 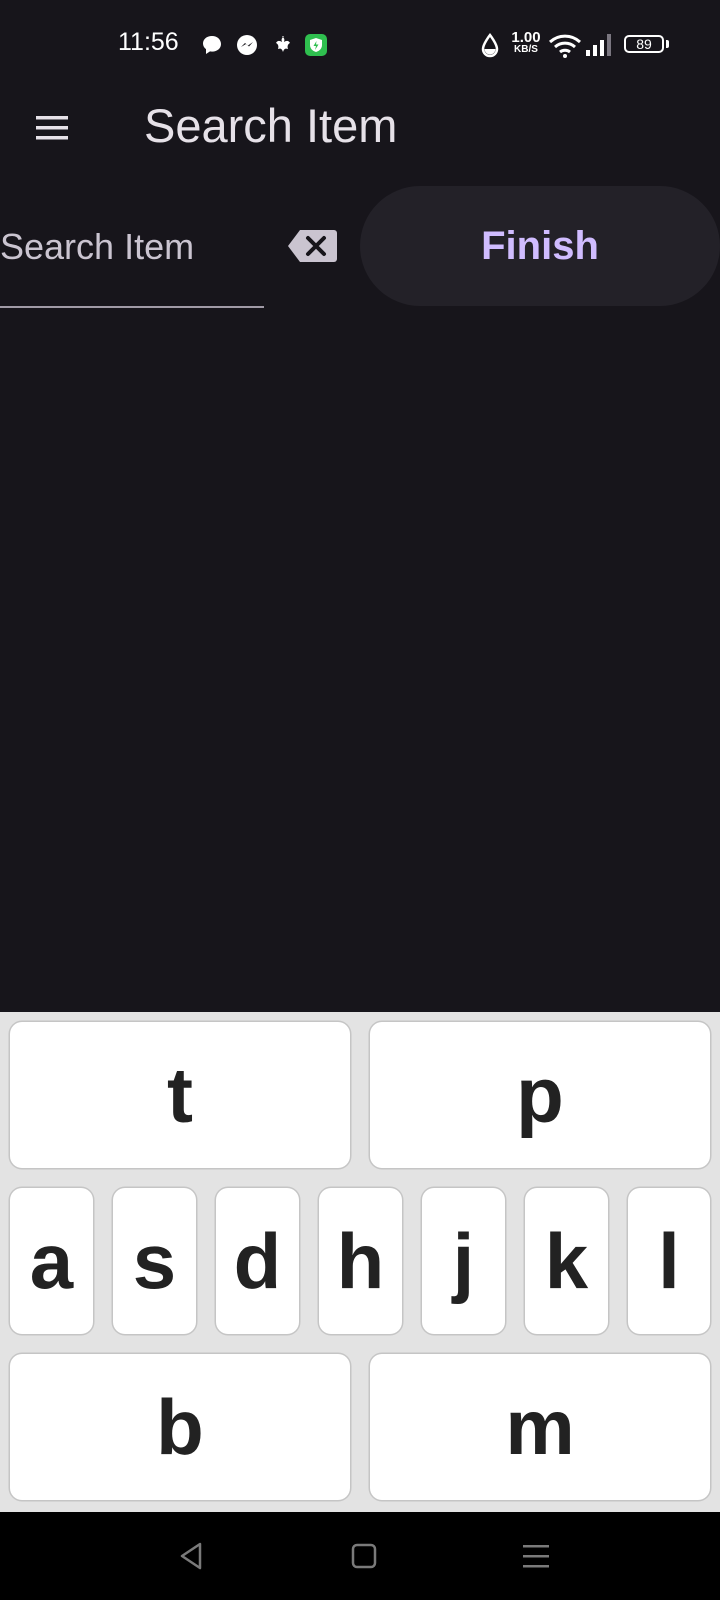 What do you see at coordinates (257, 1261) in the screenshot?
I see `key-d: d` at bounding box center [257, 1261].